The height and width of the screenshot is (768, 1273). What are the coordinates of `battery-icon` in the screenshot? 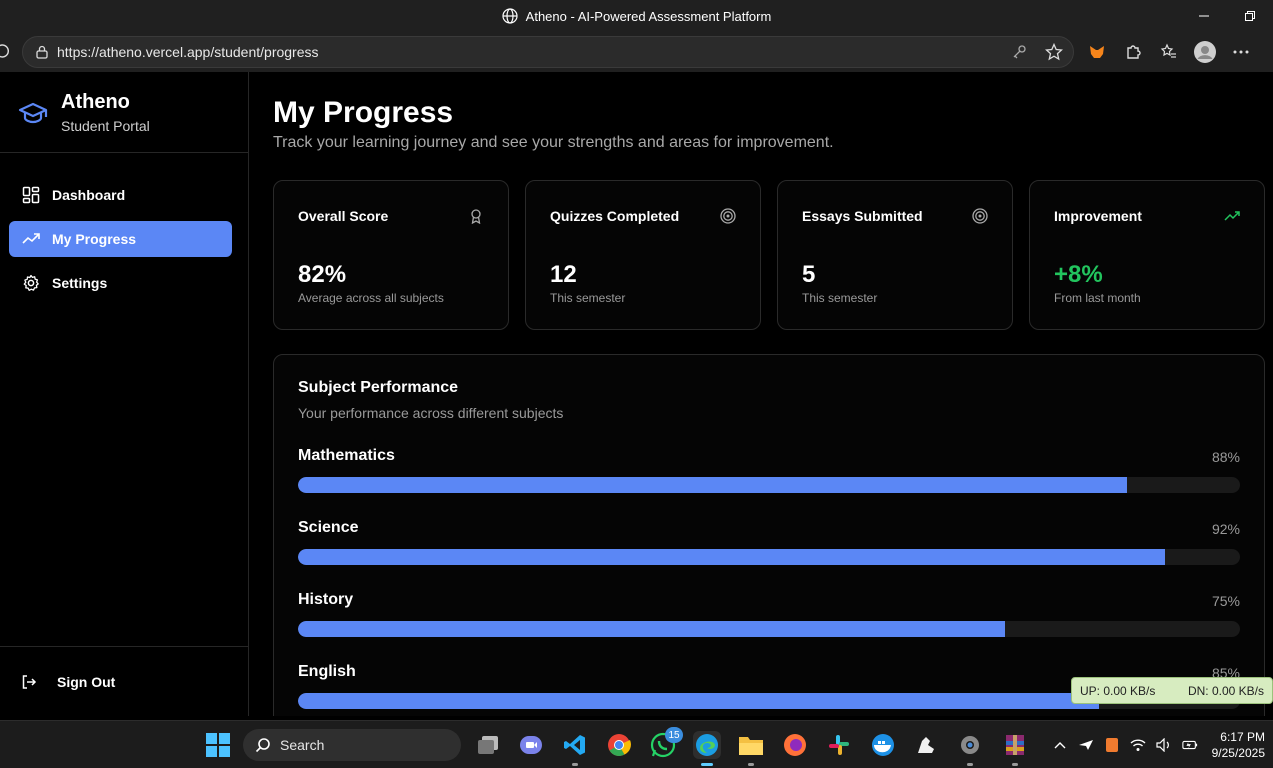 It's located at (1190, 745).